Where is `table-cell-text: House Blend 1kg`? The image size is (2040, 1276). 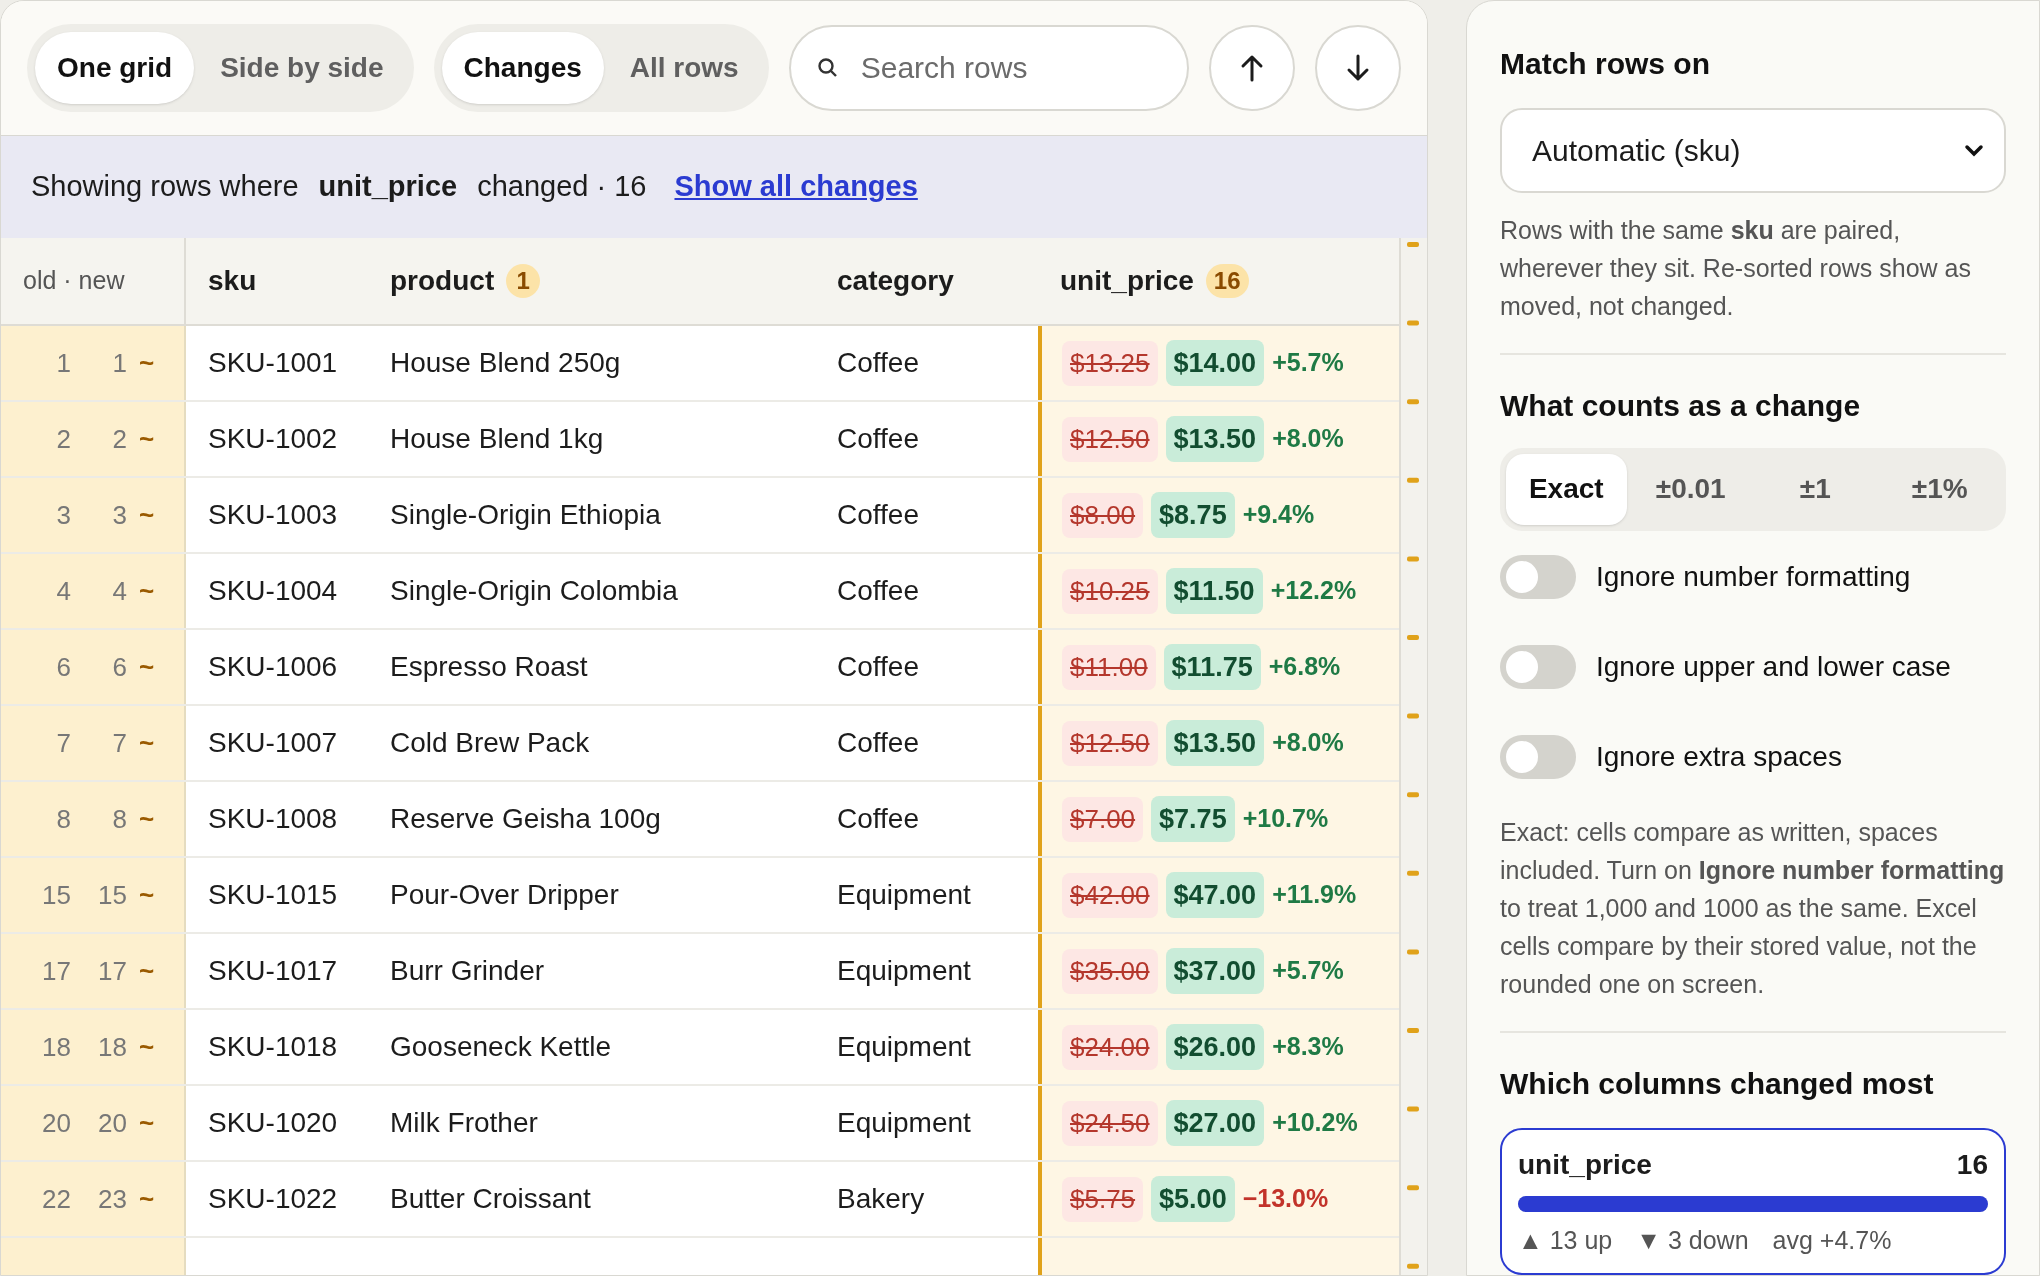
table-cell-text: House Blend 1kg is located at coordinates (497, 439).